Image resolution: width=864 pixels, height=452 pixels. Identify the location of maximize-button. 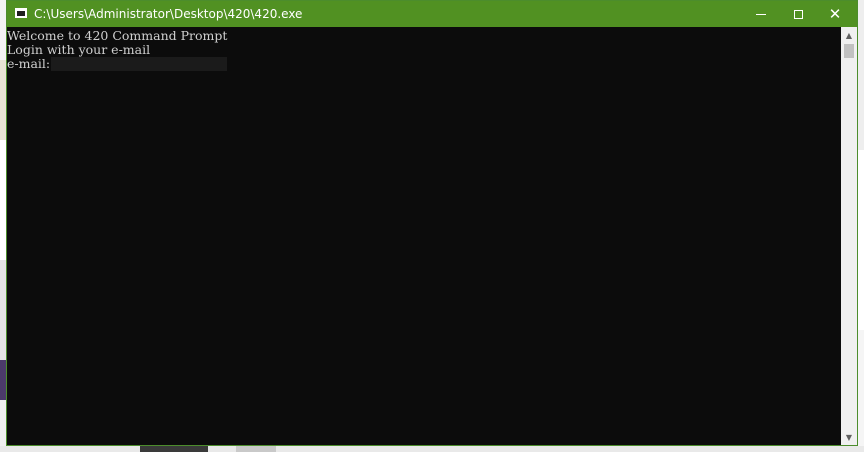
(798, 14).